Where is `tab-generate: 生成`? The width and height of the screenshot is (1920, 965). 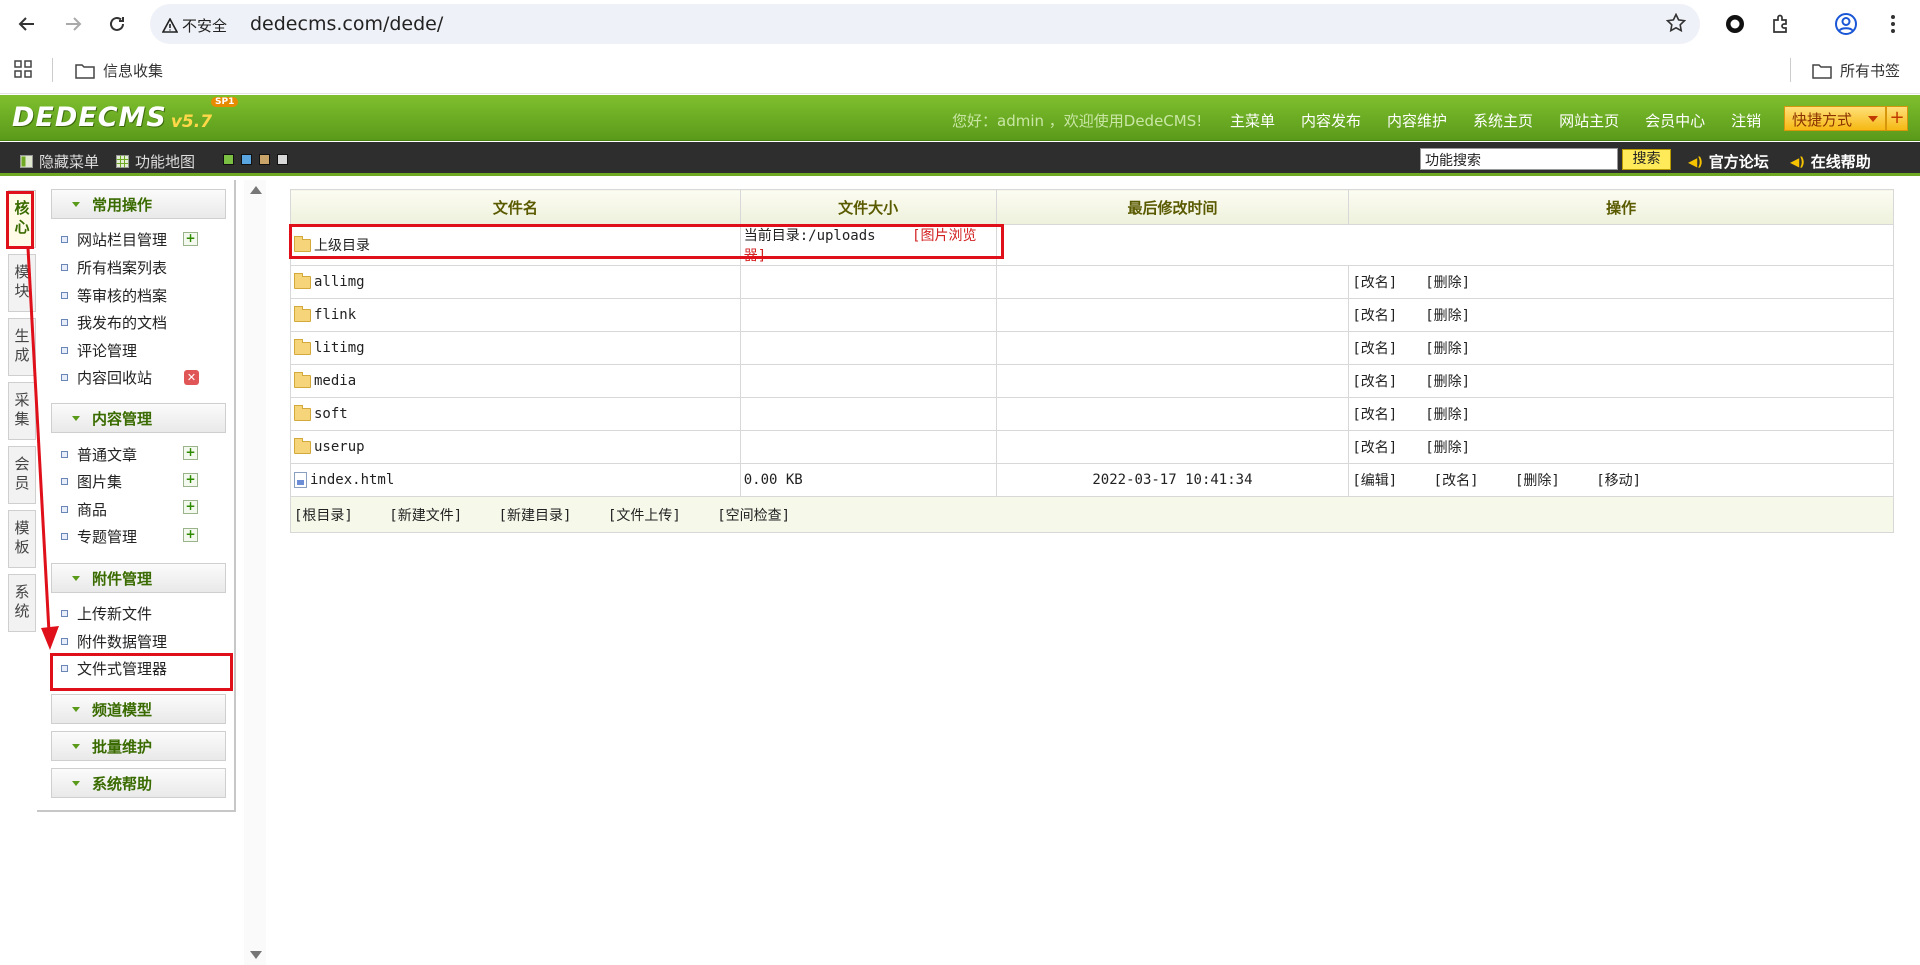 tab-generate: 生成 is located at coordinates (22, 347).